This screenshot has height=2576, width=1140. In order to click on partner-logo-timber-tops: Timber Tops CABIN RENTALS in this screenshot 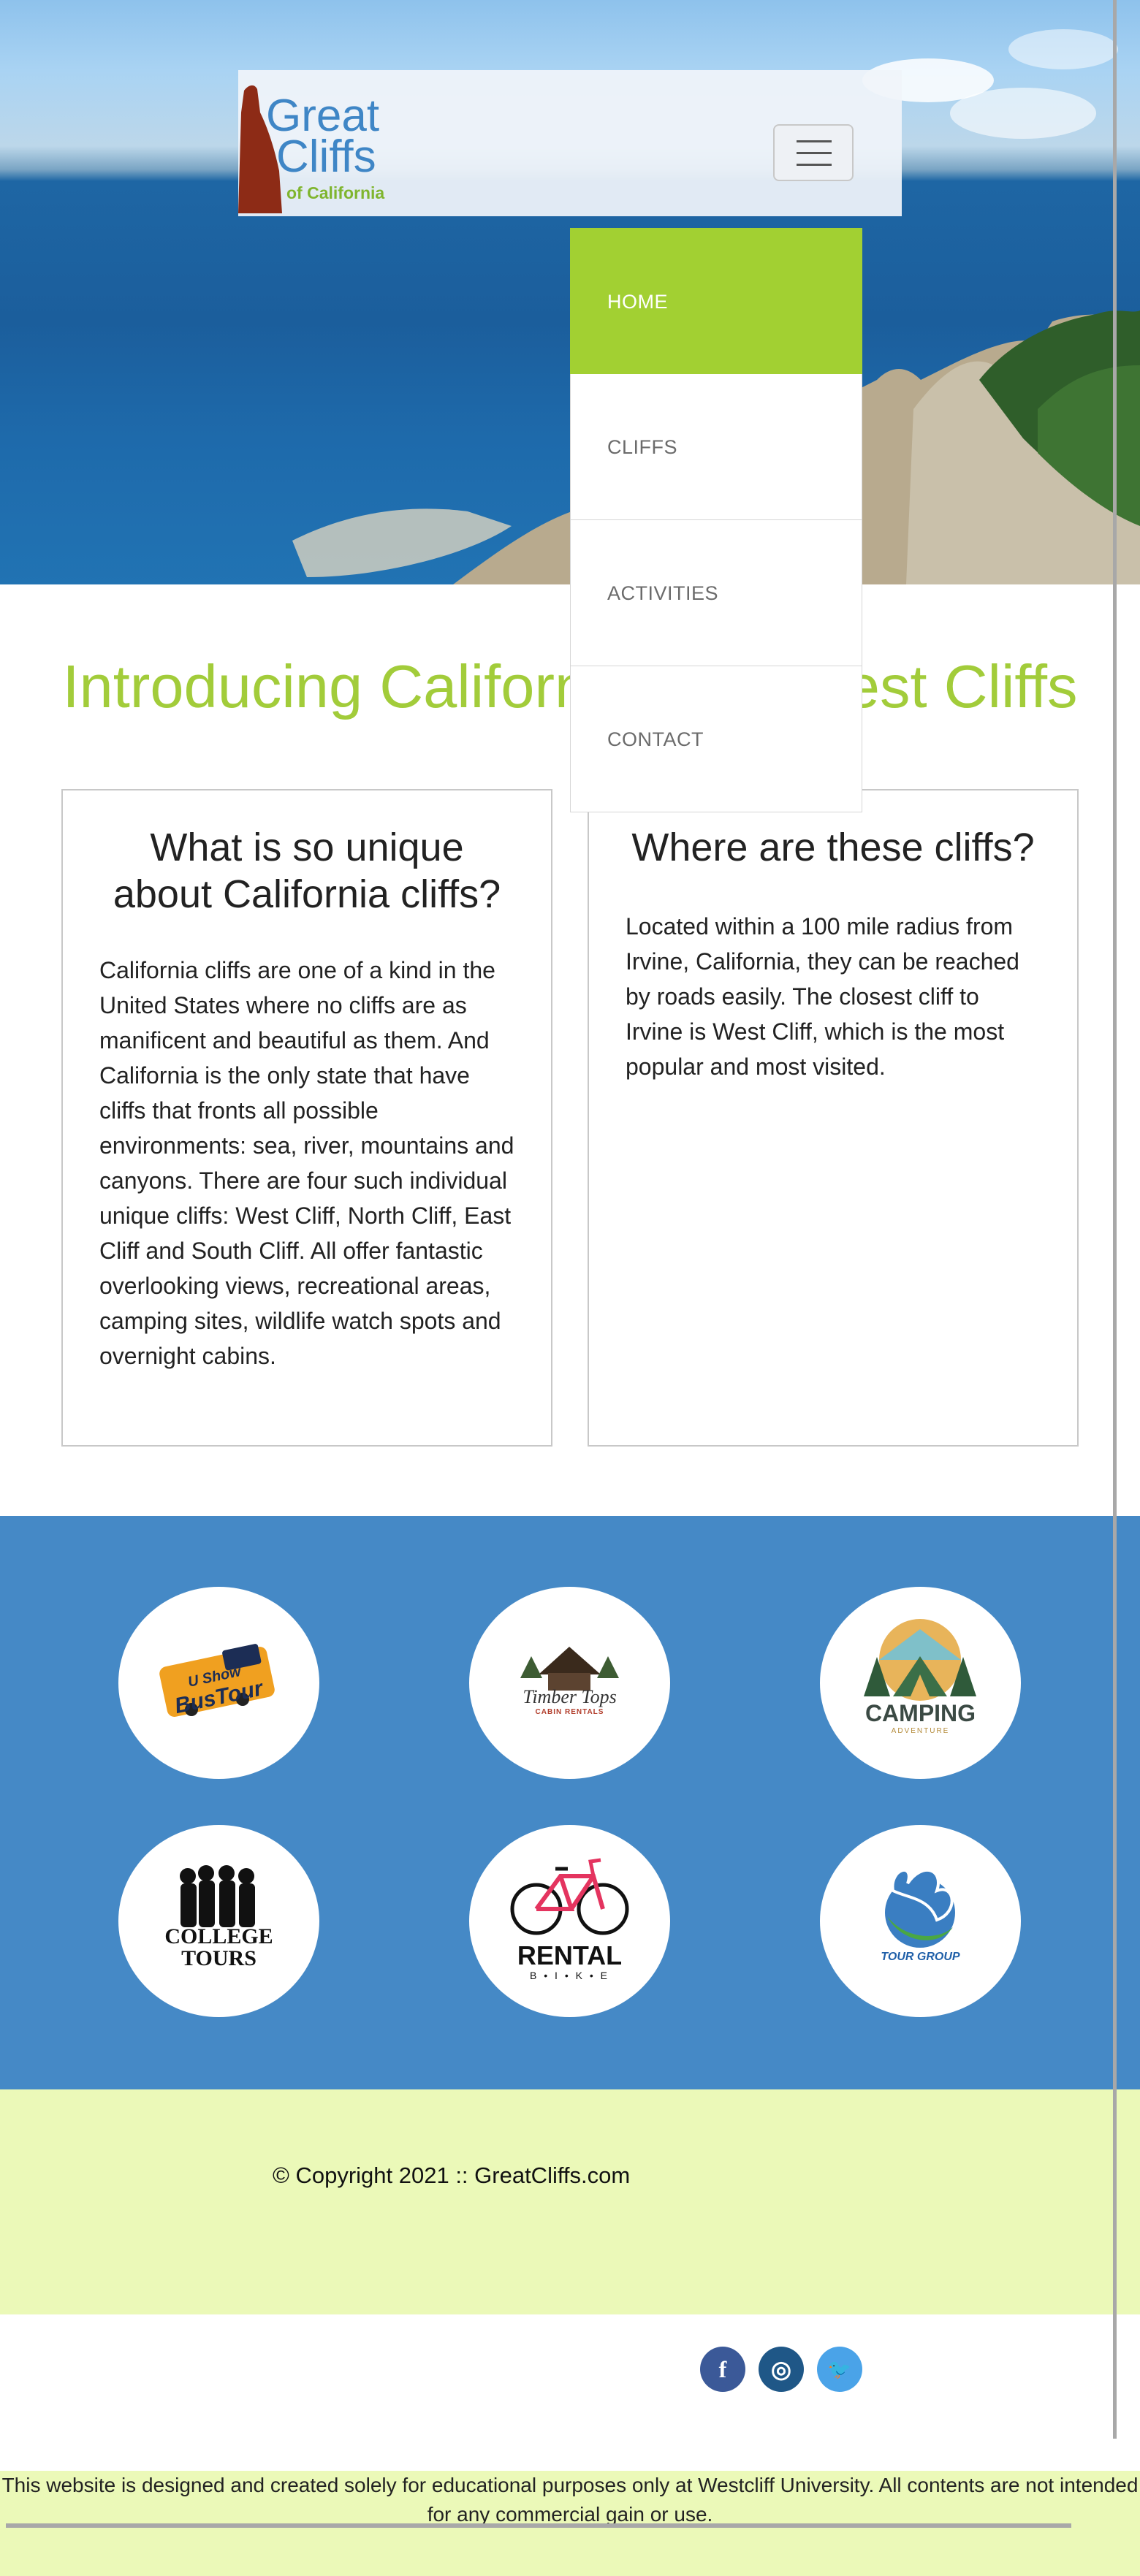, I will do `click(569, 1683)`.